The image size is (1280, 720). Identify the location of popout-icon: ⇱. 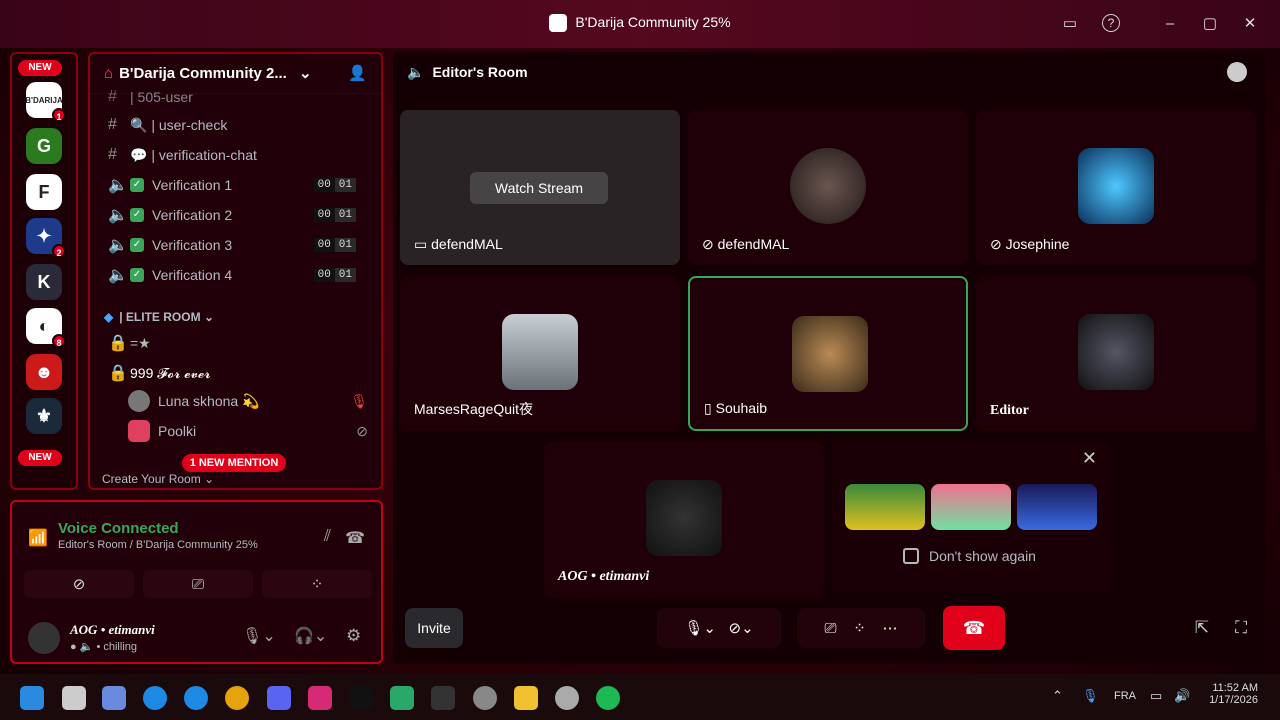
(1202, 628).